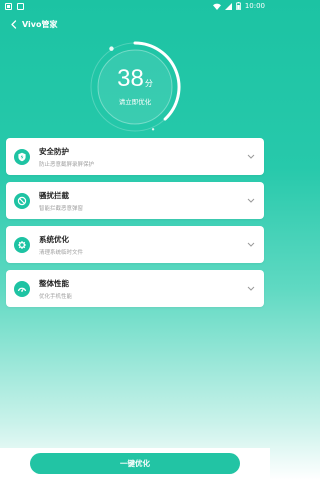 This screenshot has width=320, height=480. What do you see at coordinates (8, 6) in the screenshot?
I see `notification-icon` at bounding box center [8, 6].